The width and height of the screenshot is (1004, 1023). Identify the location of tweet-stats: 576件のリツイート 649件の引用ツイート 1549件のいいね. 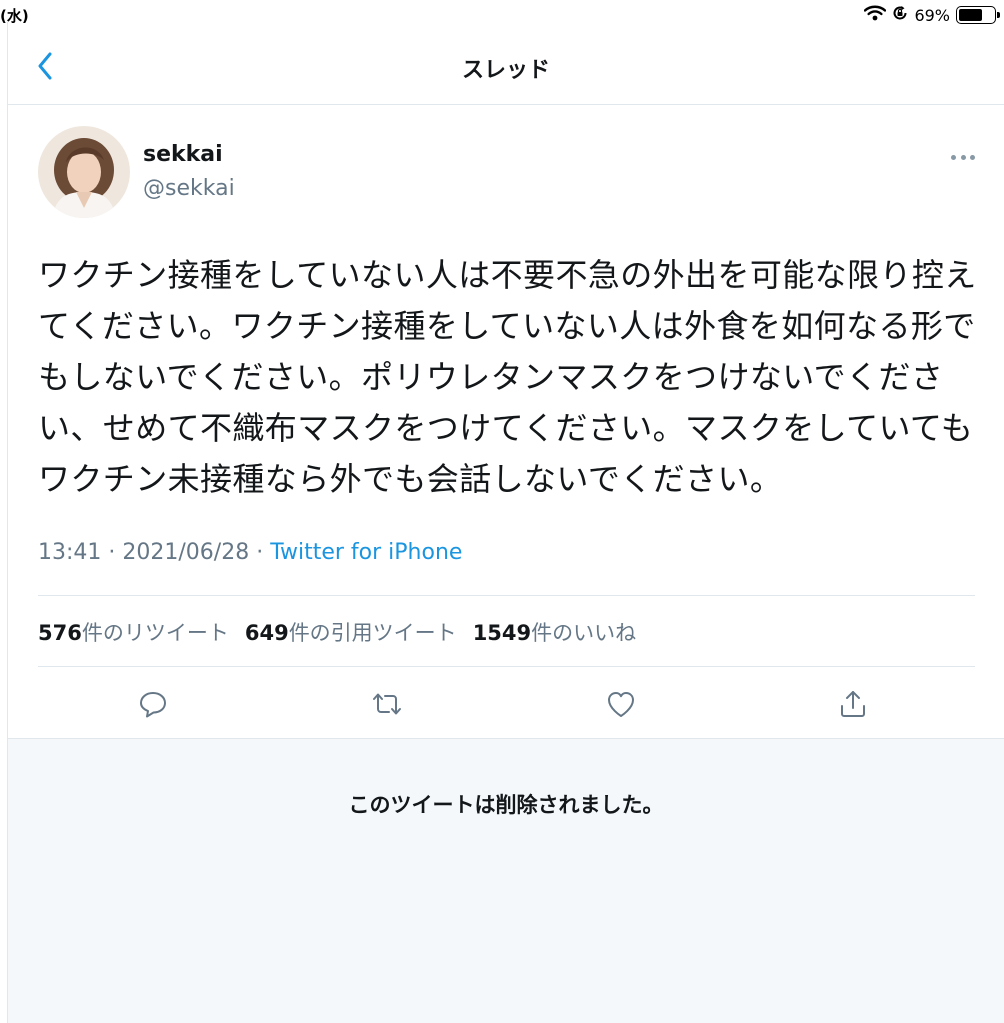
(337, 632).